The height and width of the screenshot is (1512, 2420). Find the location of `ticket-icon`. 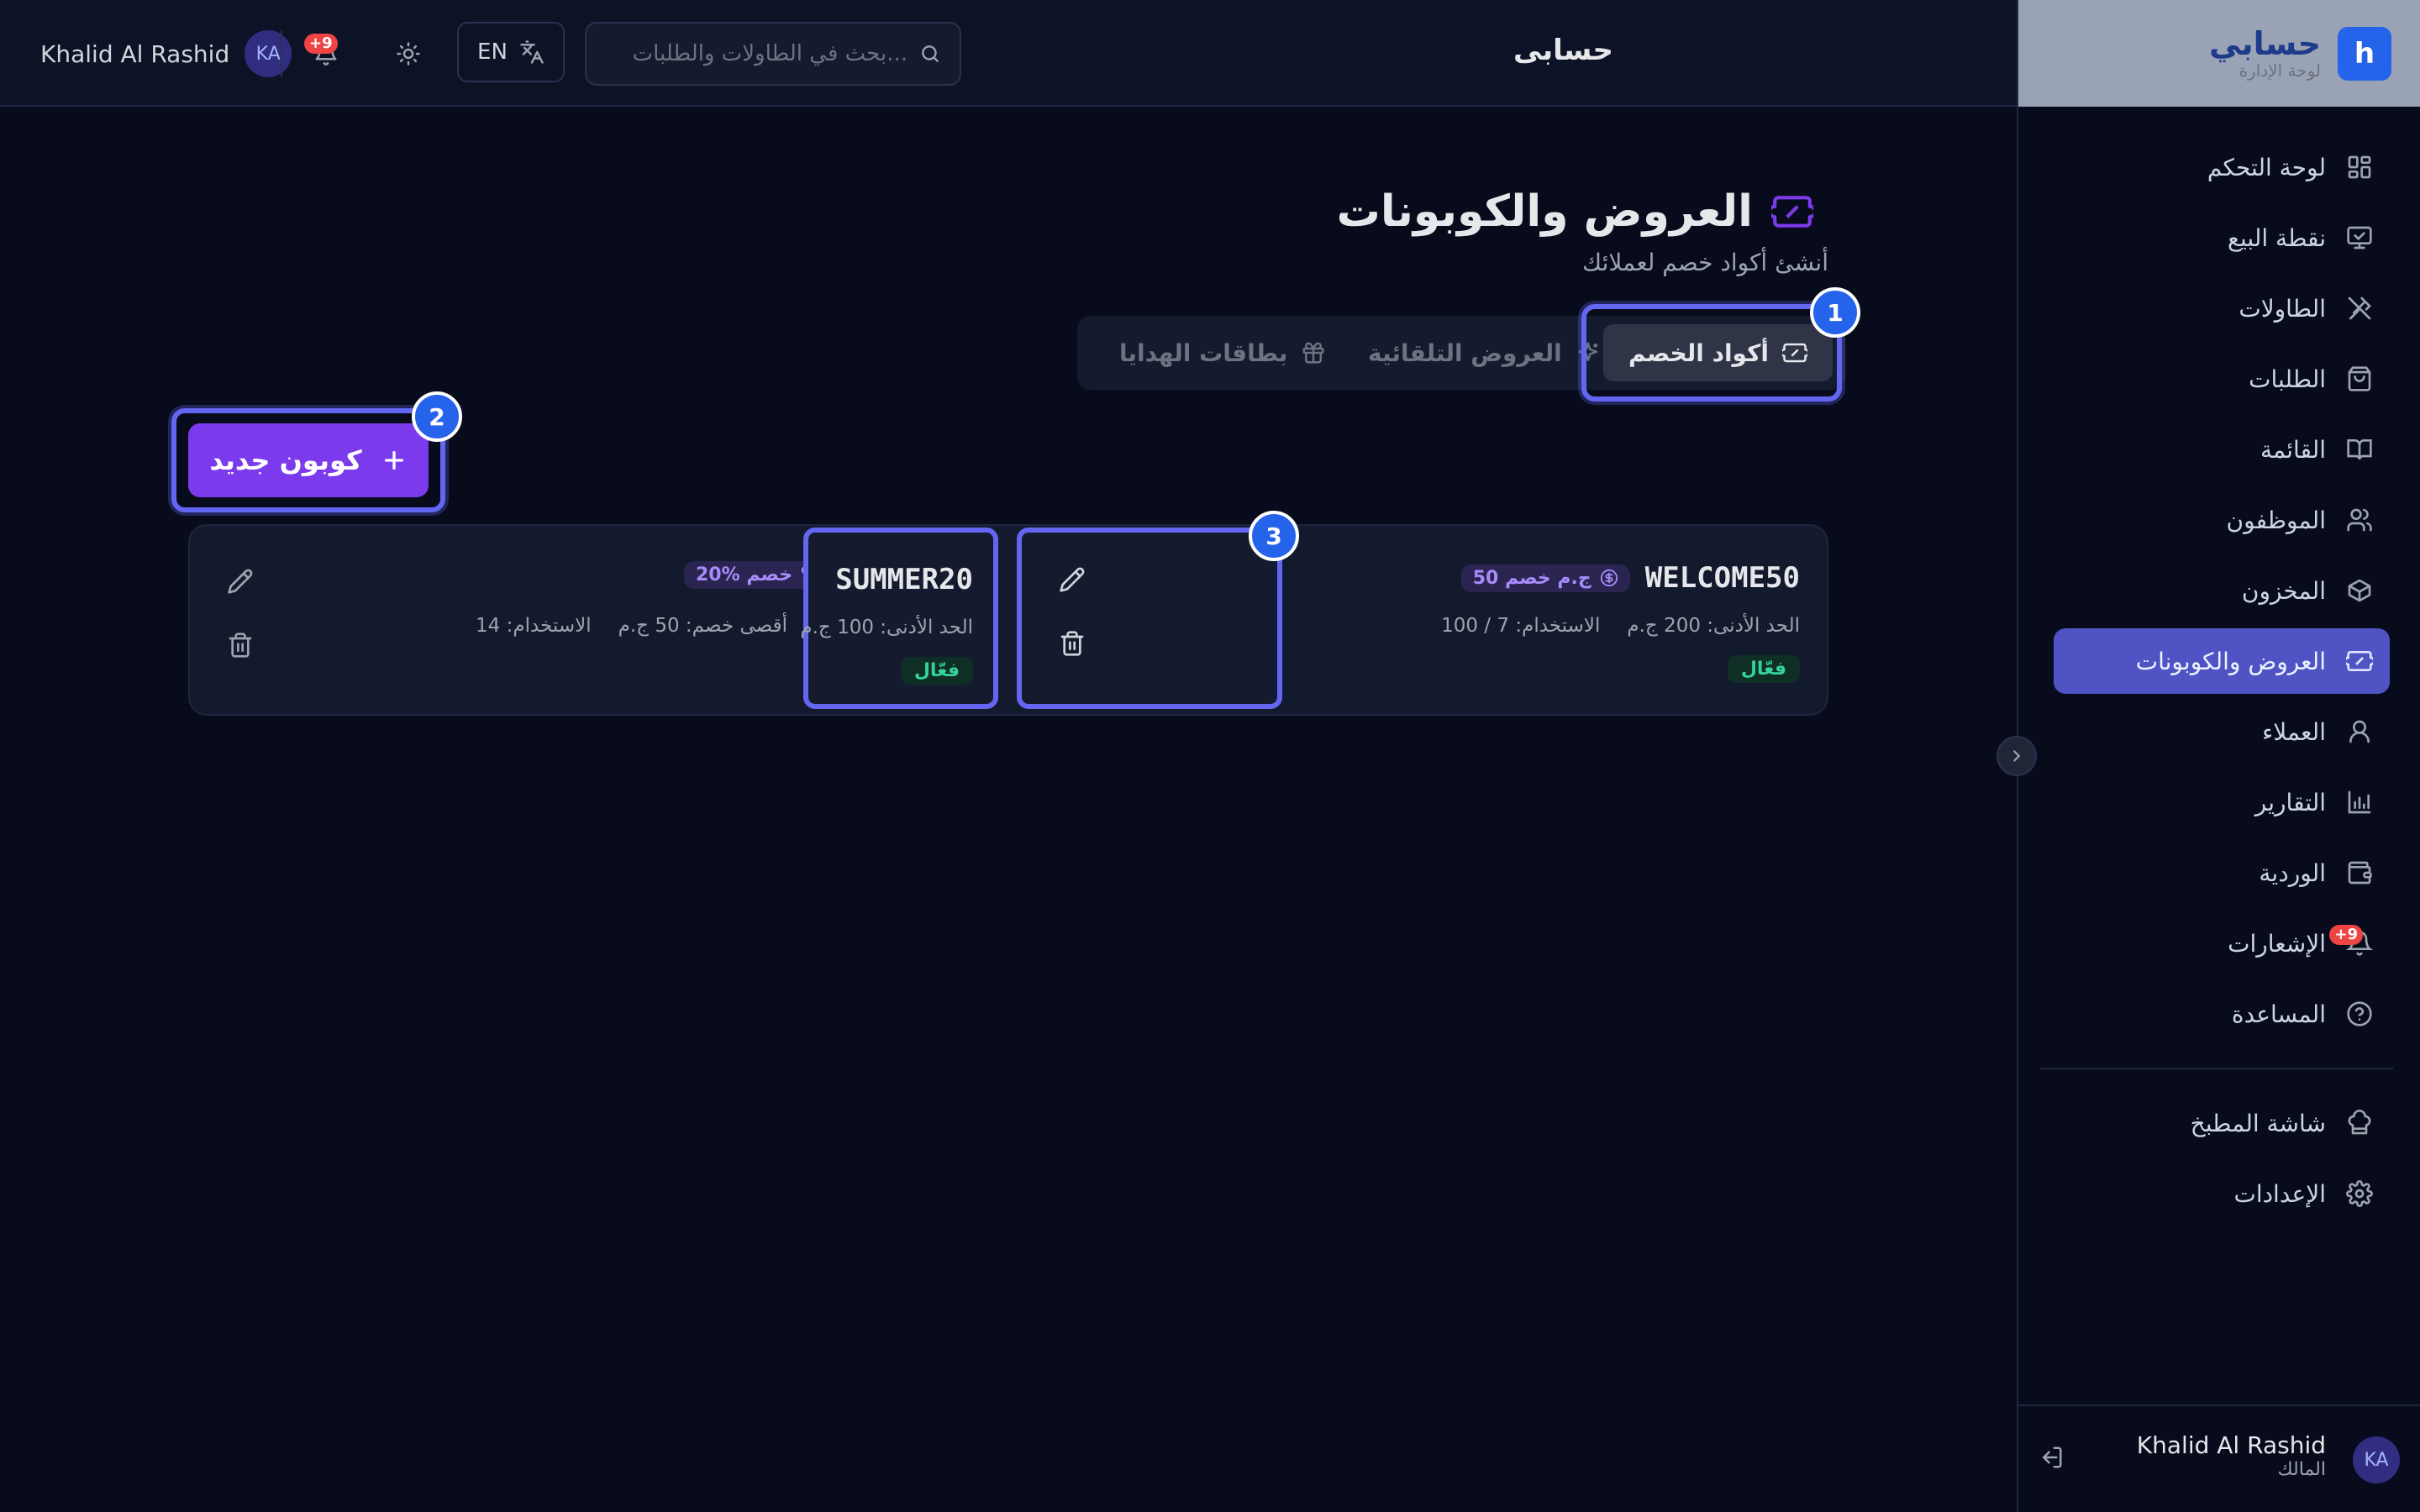

ticket-icon is located at coordinates (1792, 212).